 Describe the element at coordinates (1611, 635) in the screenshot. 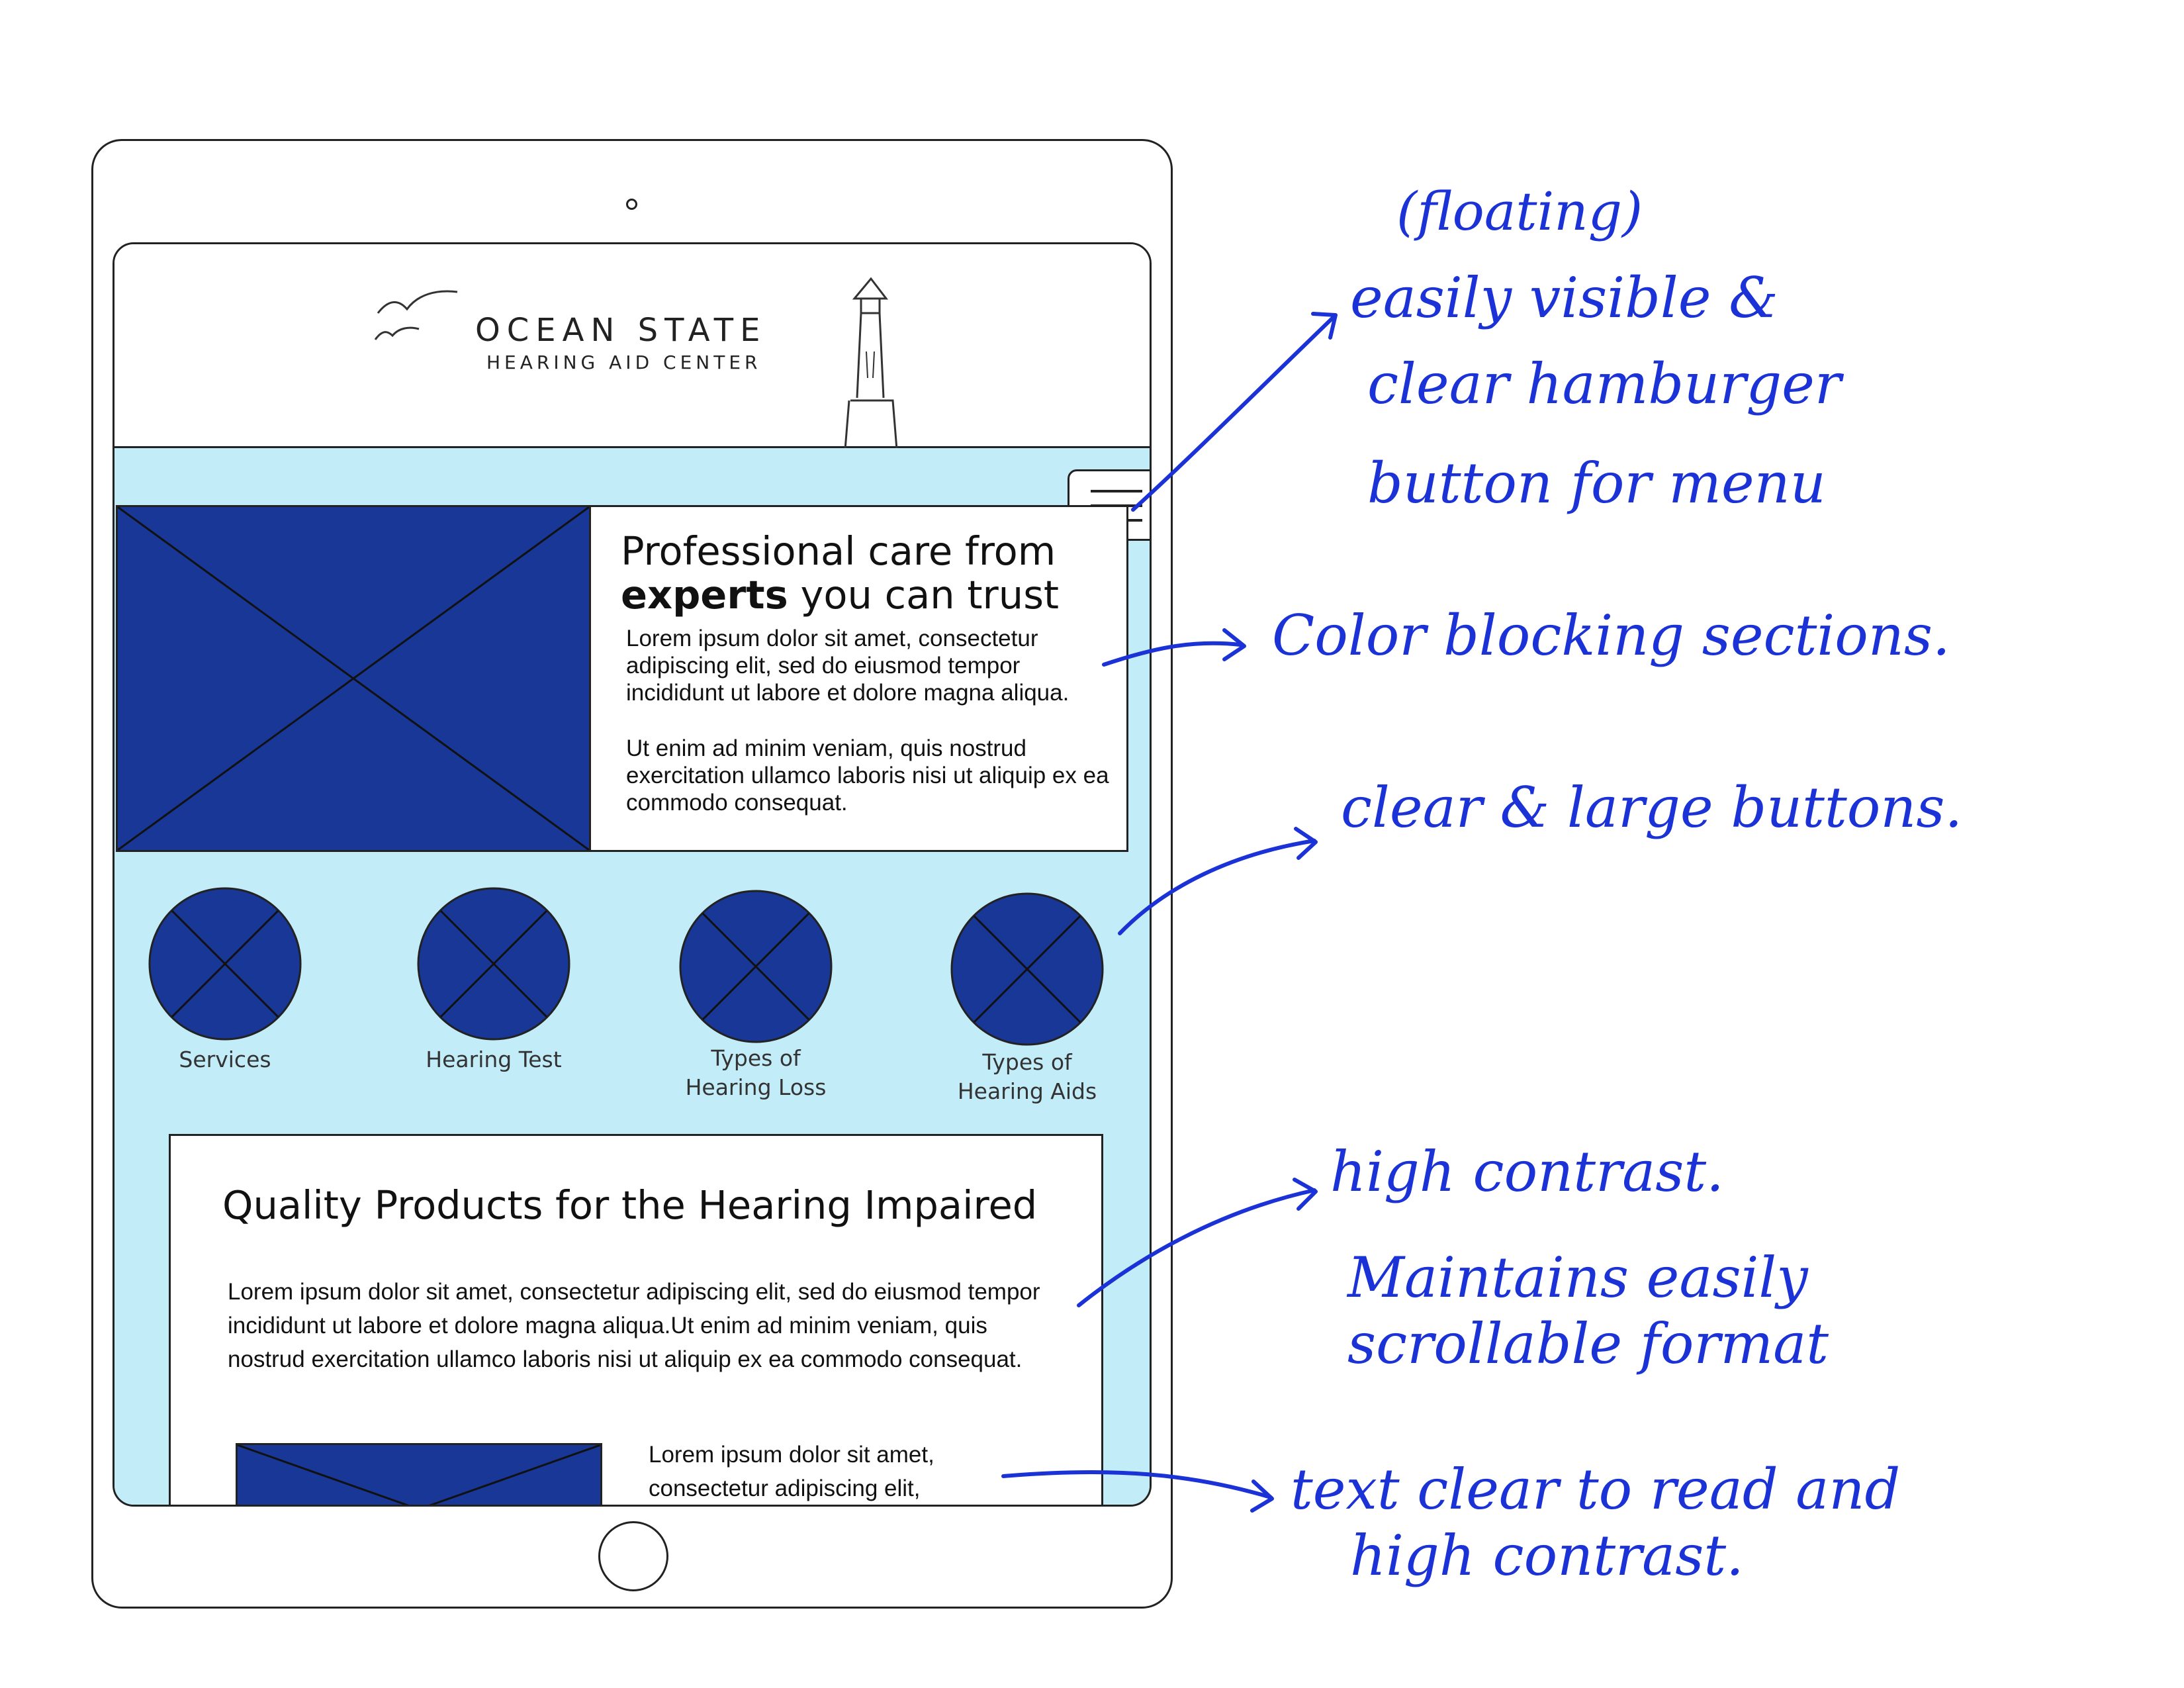

I see `annotation-color-blocking: Color blocking sections.` at that location.